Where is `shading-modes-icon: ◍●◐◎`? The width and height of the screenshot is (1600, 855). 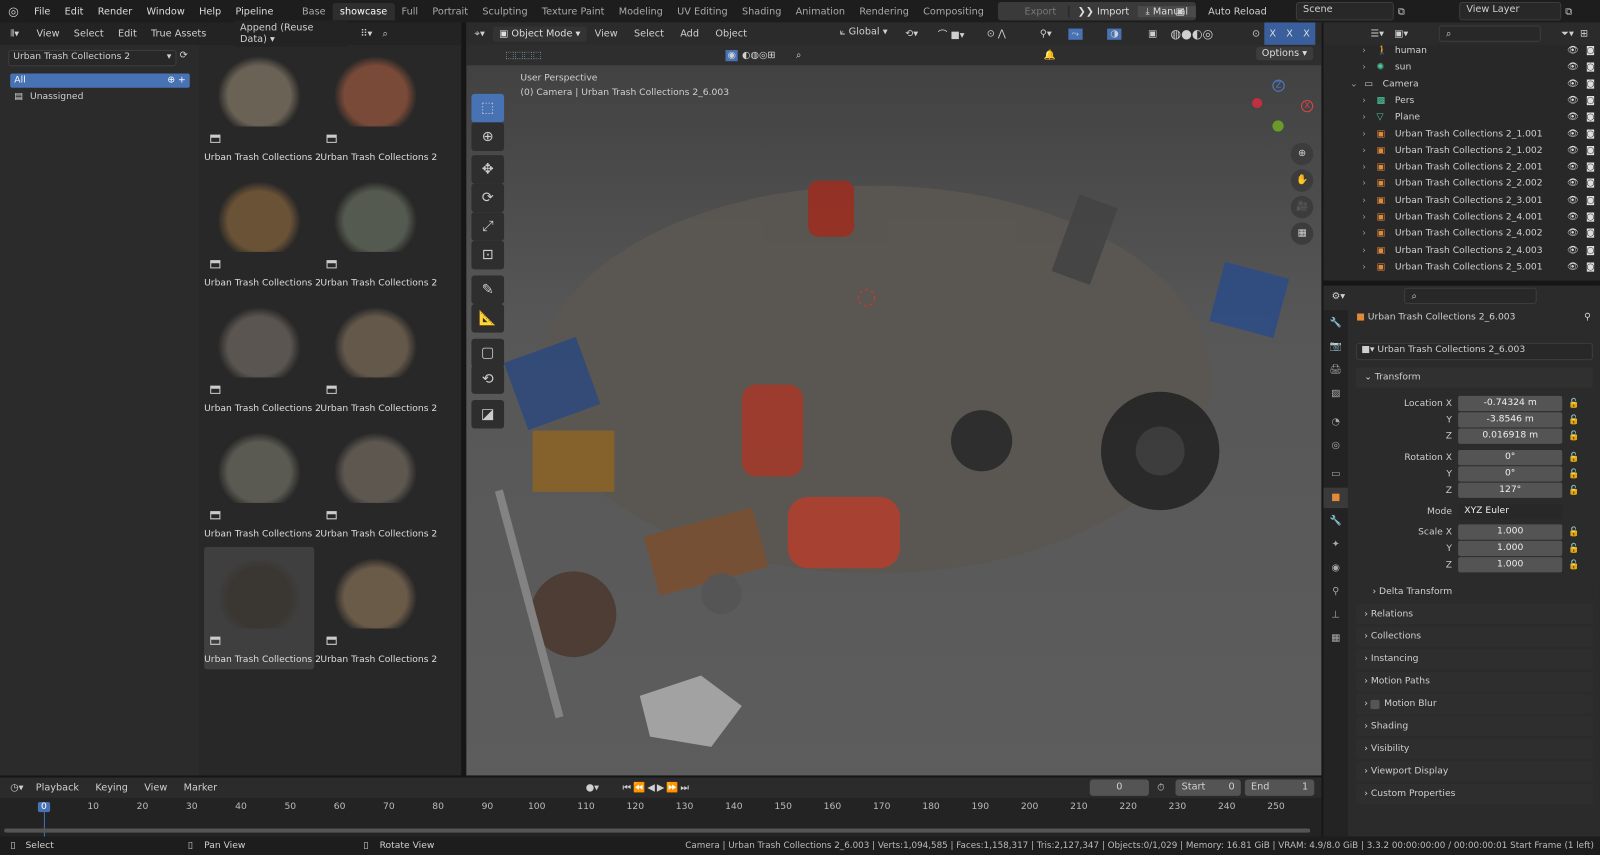
shading-modes-icon: ◍●◐◎ is located at coordinates (1191, 34).